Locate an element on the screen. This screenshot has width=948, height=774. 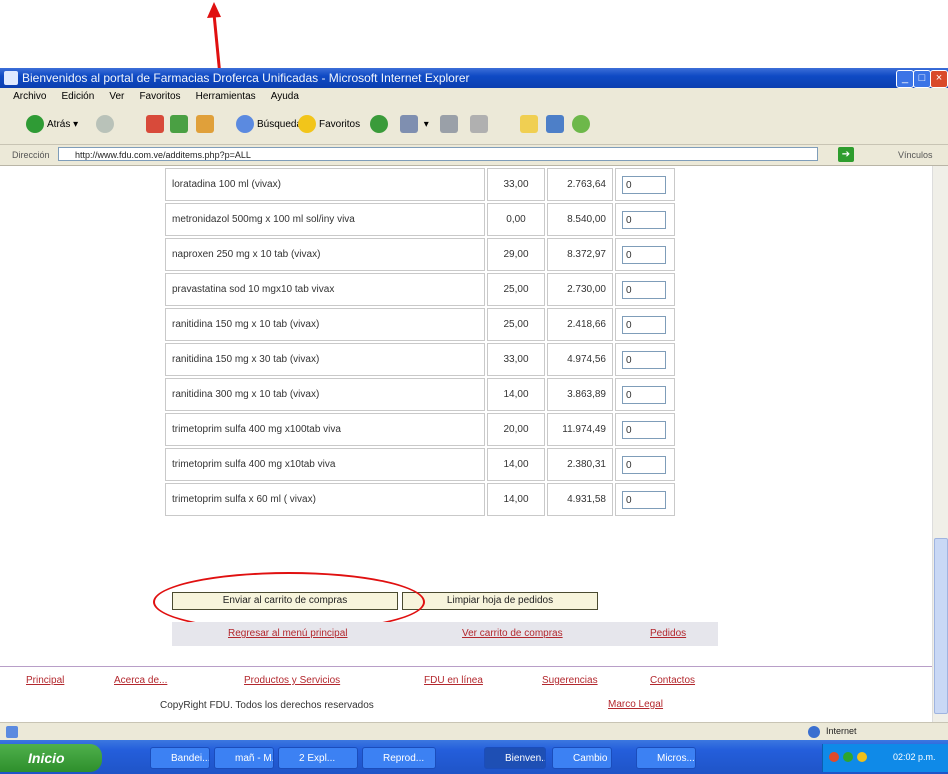
stop-button is located at coordinates (156, 125).